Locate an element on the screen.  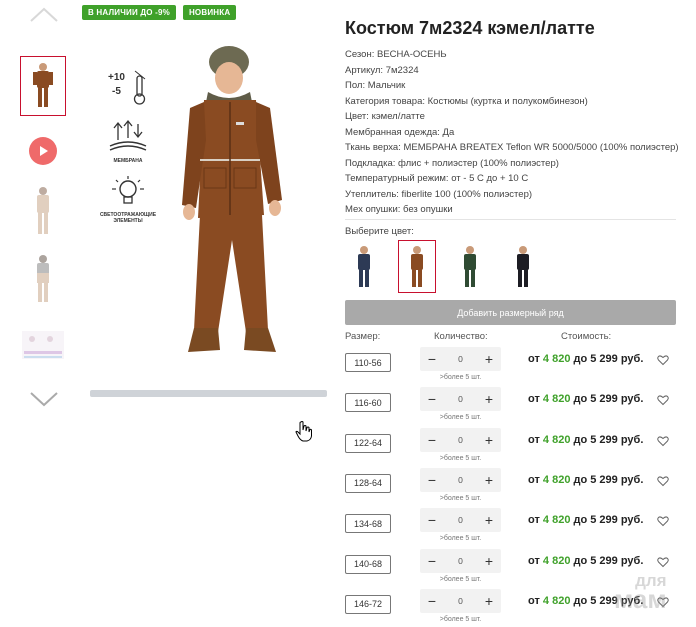
size-option: 134-68 is located at coordinates (368, 524).